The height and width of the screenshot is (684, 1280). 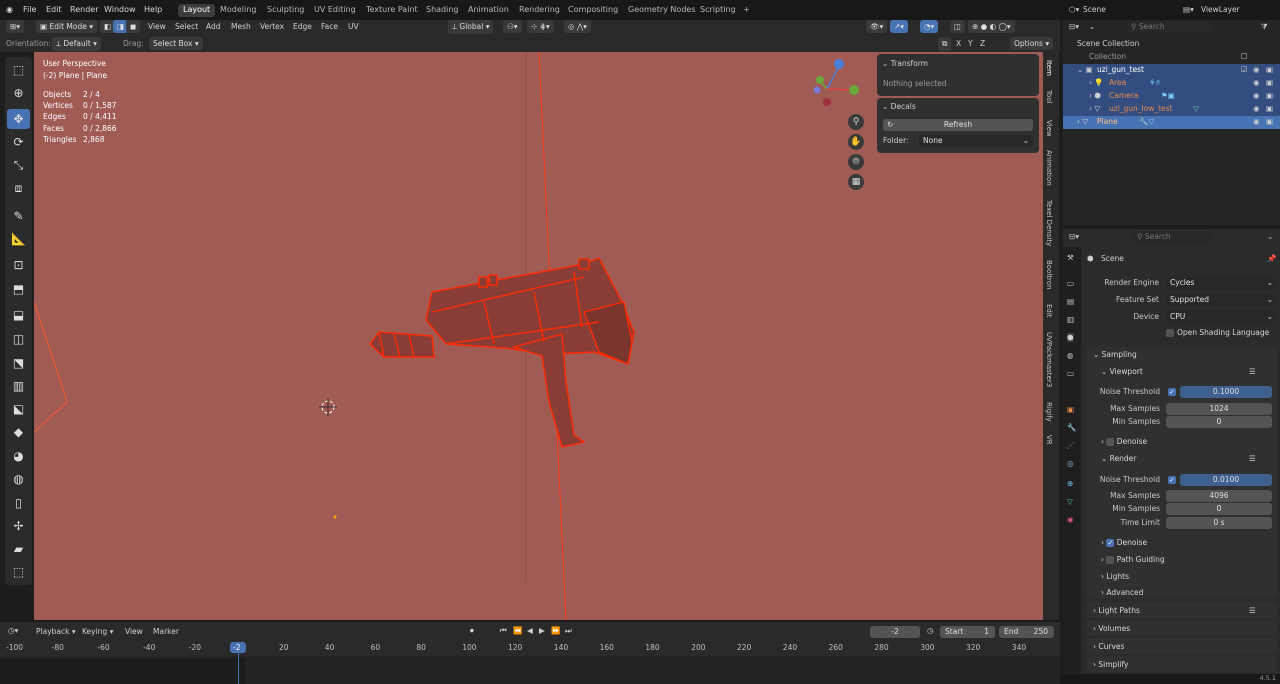 I want to click on xray-icon: ◫, so click(x=958, y=26).